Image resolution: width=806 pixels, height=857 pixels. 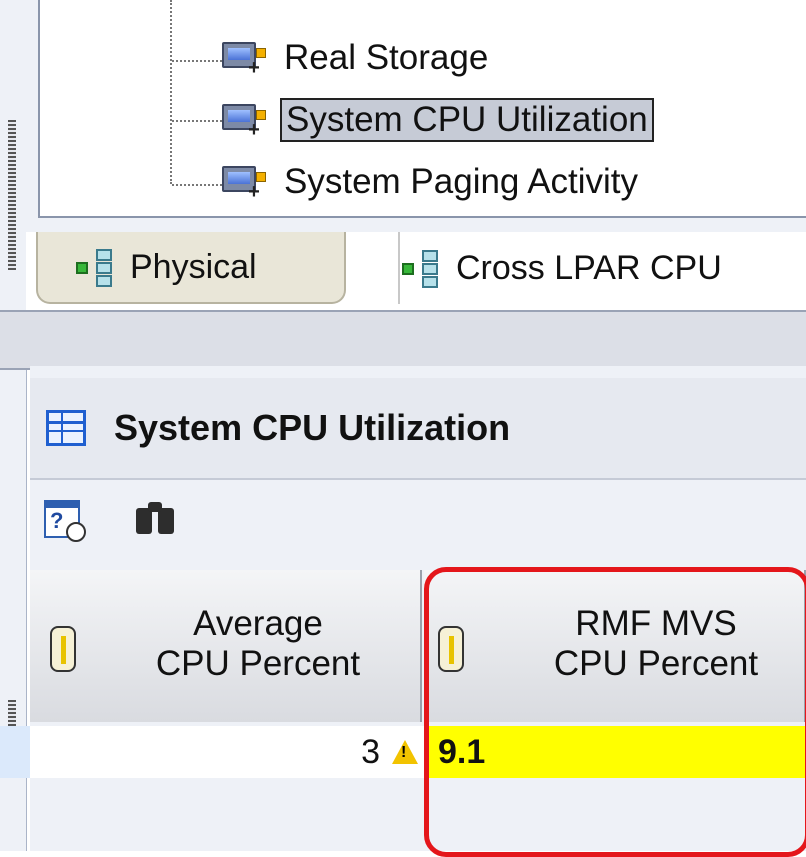 I want to click on panel-splitter, so click(x=403, y=340).